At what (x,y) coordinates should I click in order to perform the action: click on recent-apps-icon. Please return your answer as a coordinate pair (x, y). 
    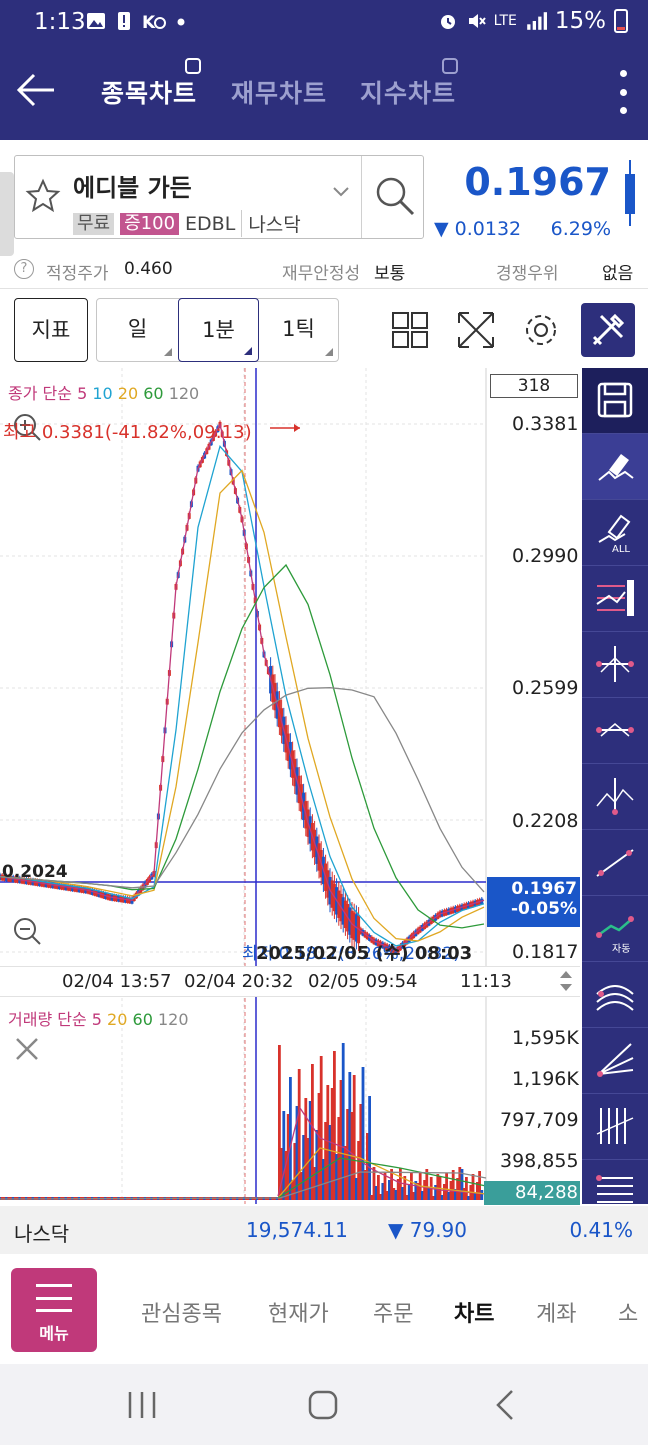
    Looking at the image, I should click on (142, 1405).